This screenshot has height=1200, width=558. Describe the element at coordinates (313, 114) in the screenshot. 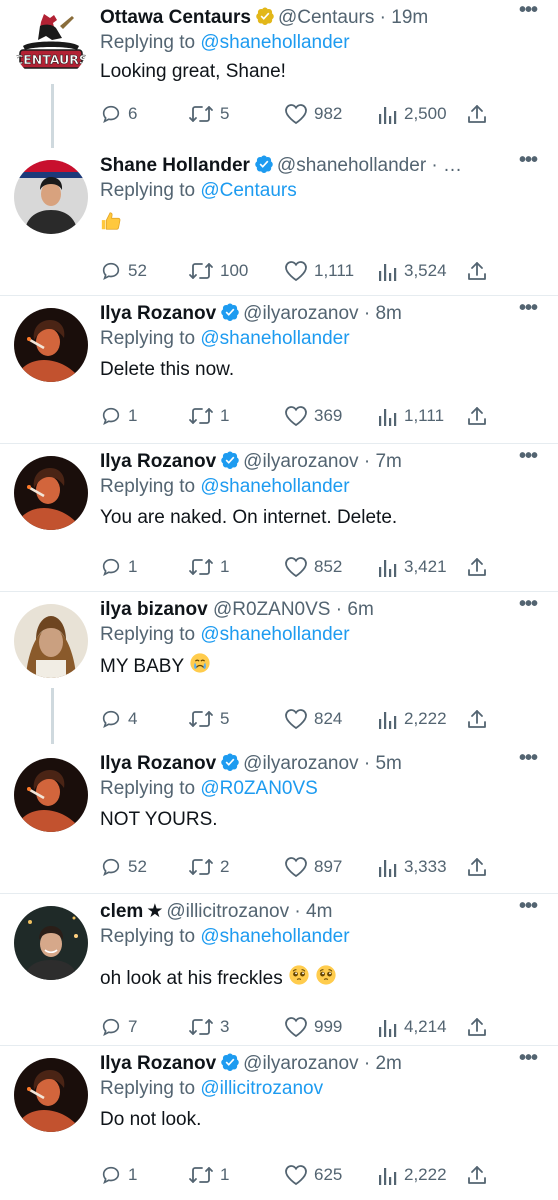

I see `like-button: 982` at that location.